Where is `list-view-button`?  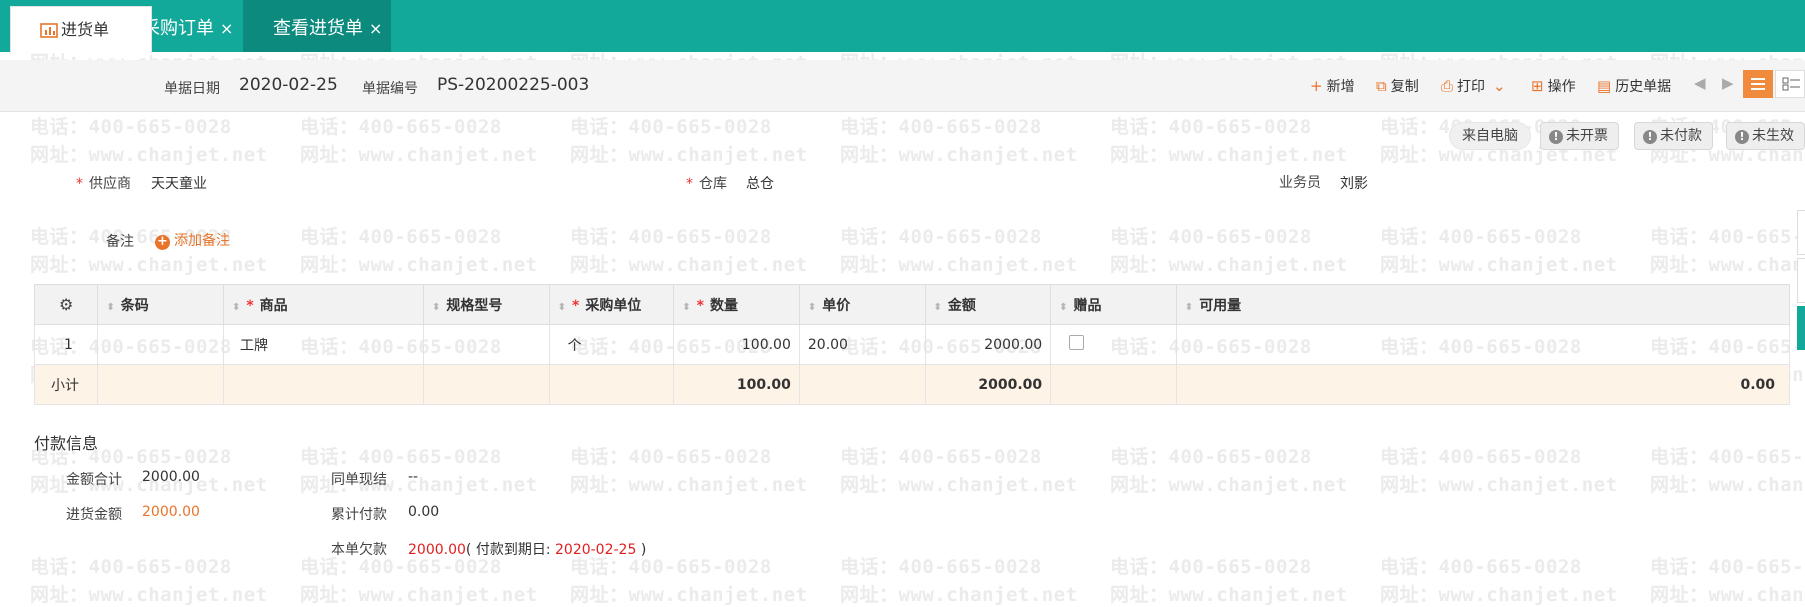
list-view-button is located at coordinates (1758, 84).